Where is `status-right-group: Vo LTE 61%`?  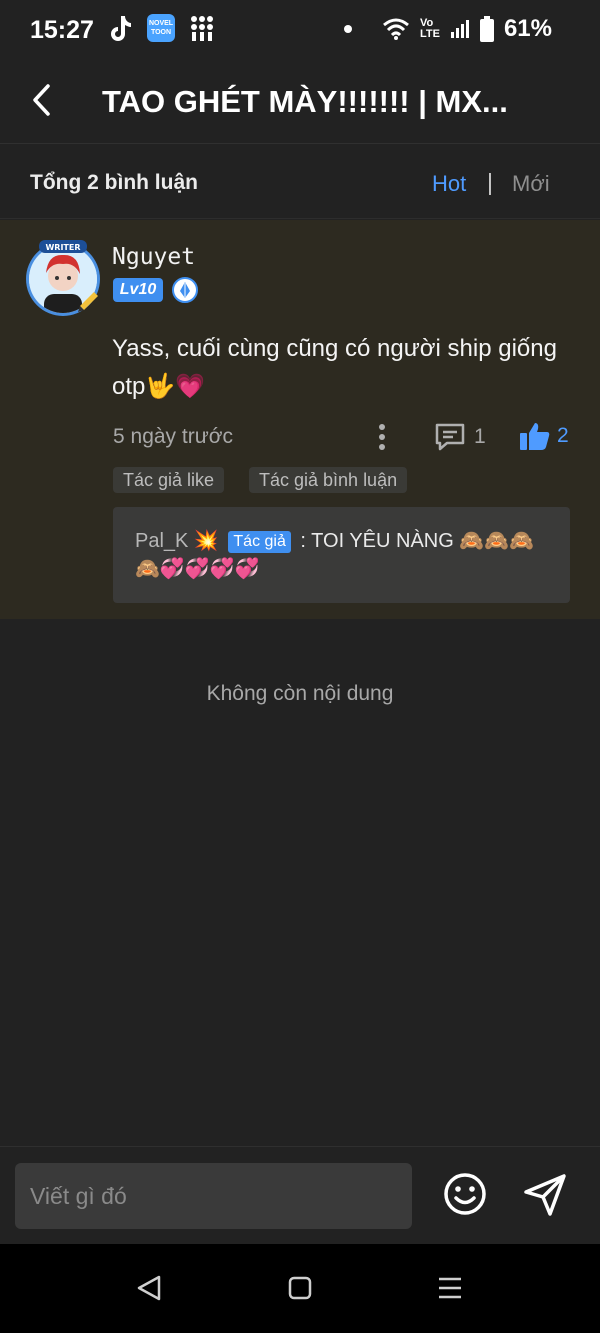
status-right-group: Vo LTE 61% is located at coordinates (447, 29).